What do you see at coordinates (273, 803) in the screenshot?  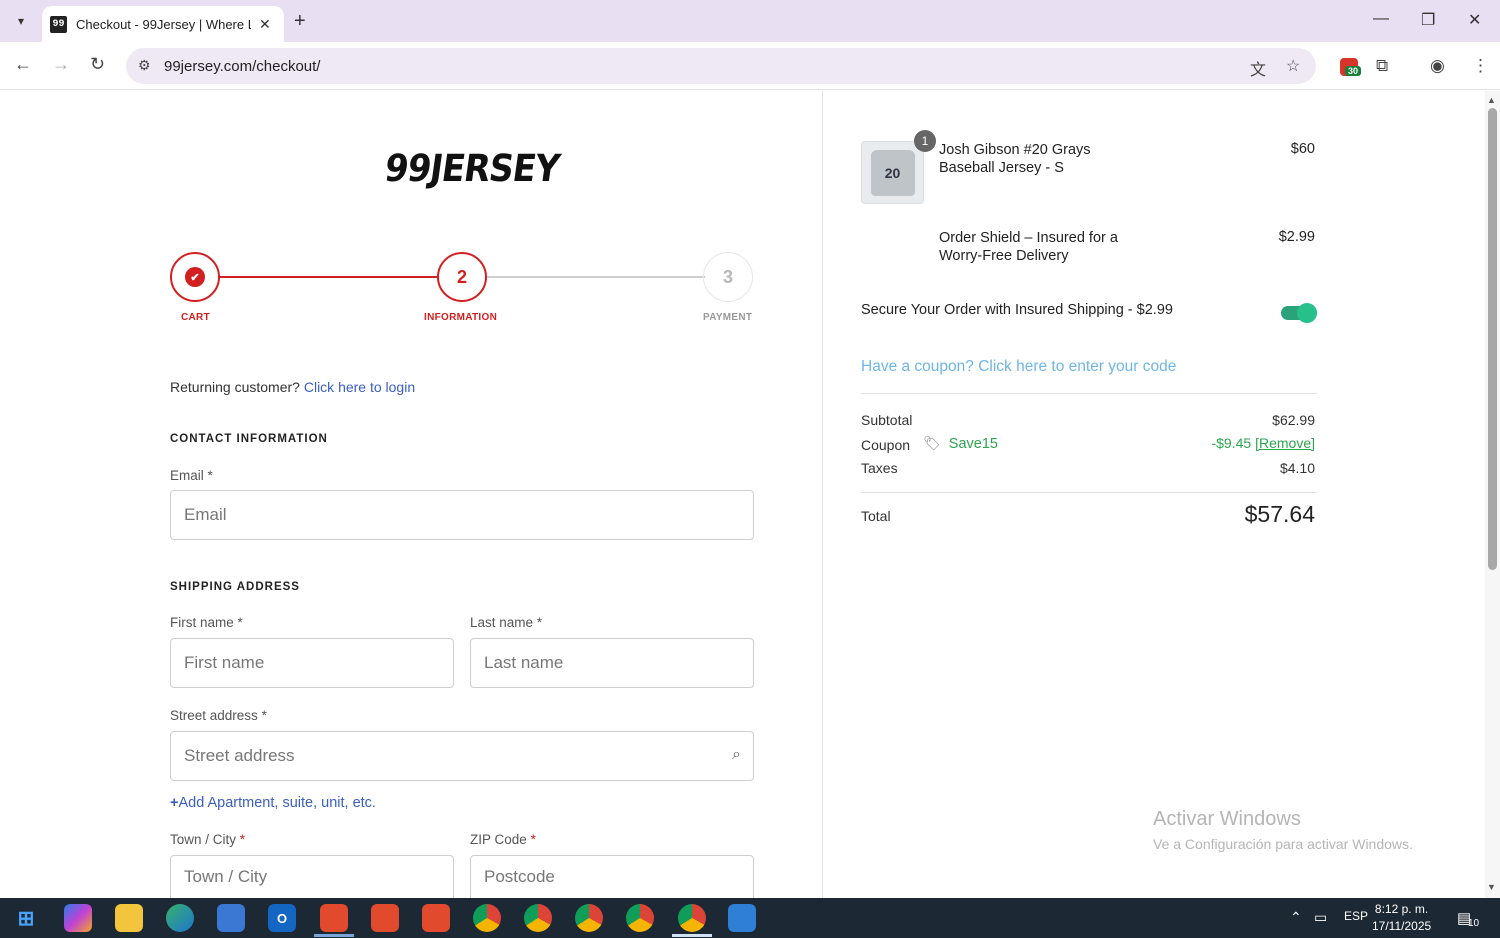 I see `add-apartment-link: +Add Apartment, suite, unit, etc.` at bounding box center [273, 803].